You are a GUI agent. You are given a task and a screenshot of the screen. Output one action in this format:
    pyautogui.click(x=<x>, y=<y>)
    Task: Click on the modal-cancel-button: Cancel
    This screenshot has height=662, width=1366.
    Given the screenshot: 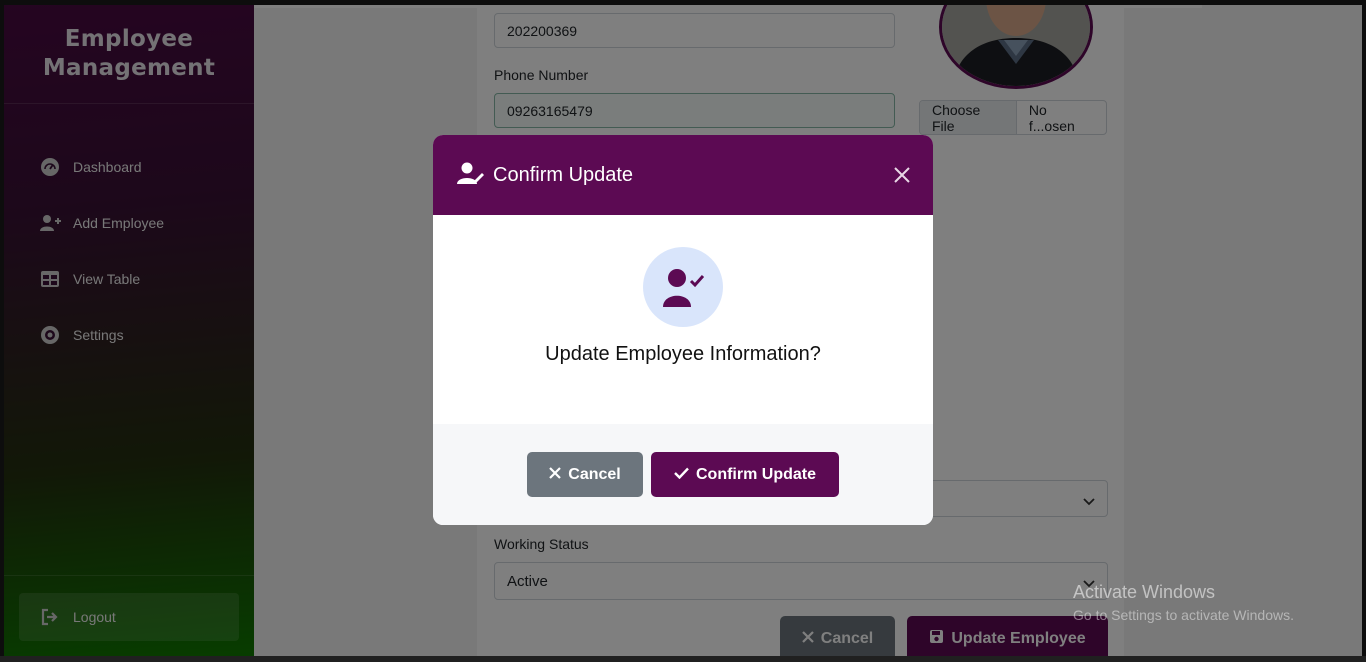 What is the action you would take?
    pyautogui.click(x=585, y=474)
    